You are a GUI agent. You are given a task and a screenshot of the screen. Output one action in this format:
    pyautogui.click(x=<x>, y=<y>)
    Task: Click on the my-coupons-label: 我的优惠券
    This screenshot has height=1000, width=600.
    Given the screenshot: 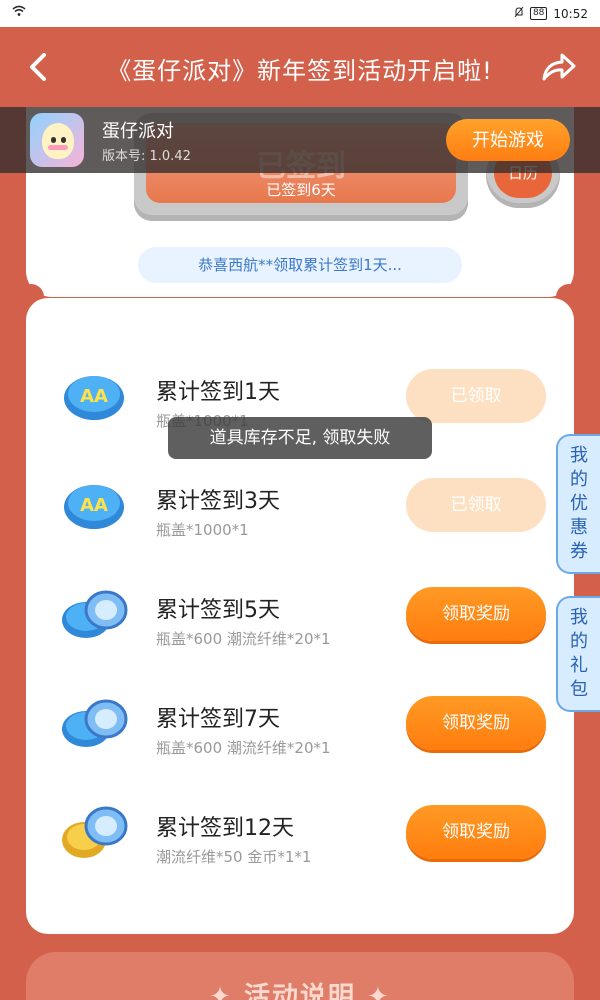 What is the action you would take?
    pyautogui.click(x=579, y=503)
    